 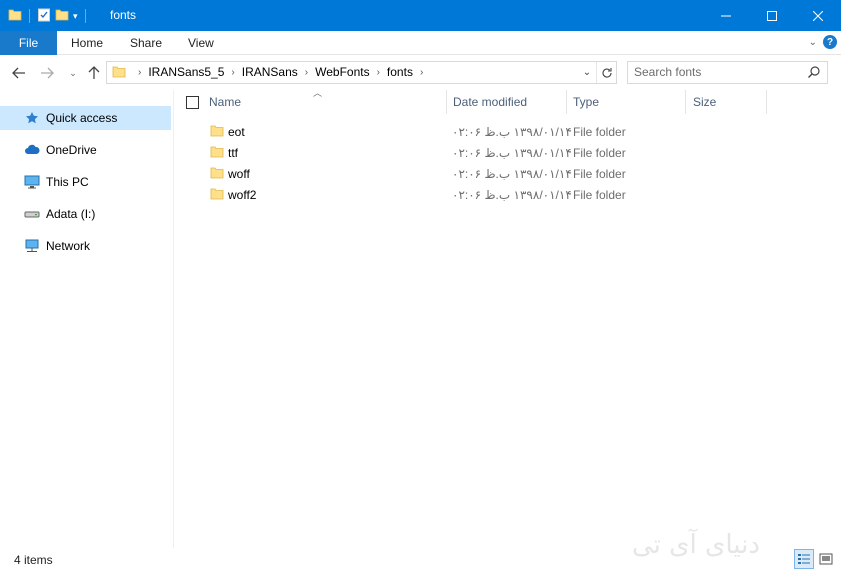 I want to click on maximize-button, so click(x=772, y=15).